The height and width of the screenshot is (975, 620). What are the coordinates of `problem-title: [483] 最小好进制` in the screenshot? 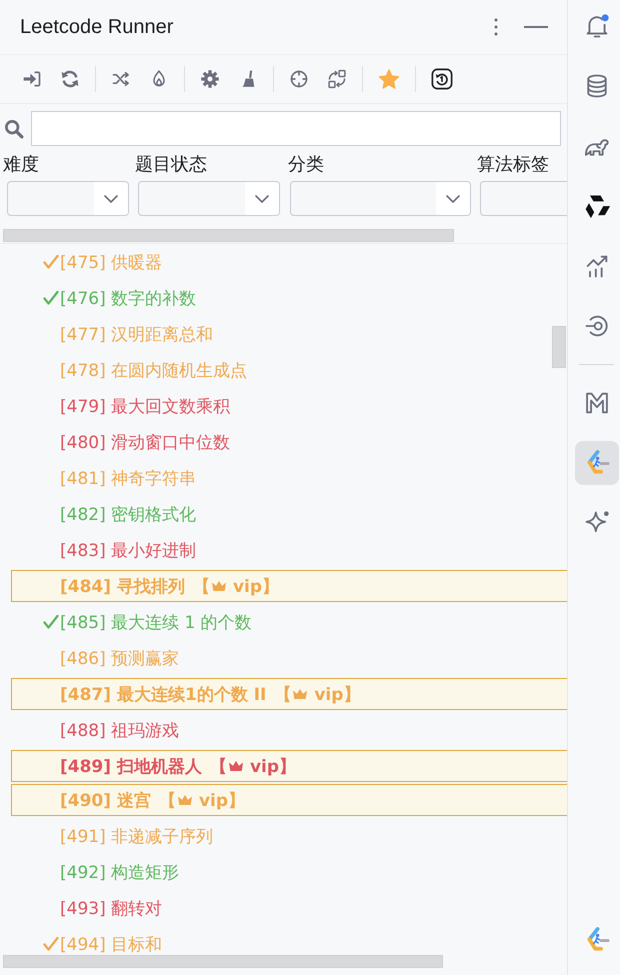 It's located at (128, 550).